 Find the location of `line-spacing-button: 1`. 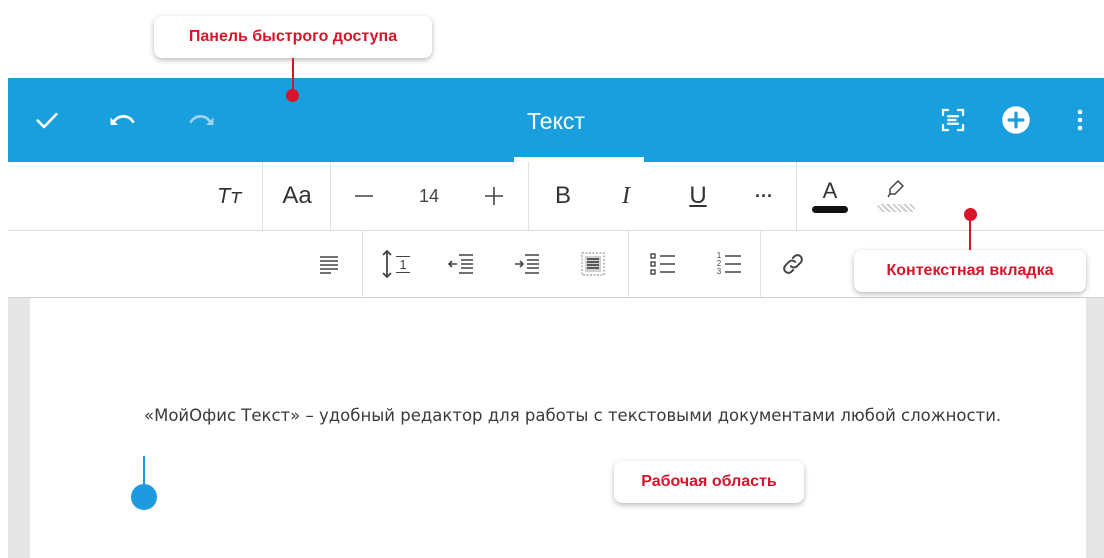

line-spacing-button: 1 is located at coordinates (395, 264).